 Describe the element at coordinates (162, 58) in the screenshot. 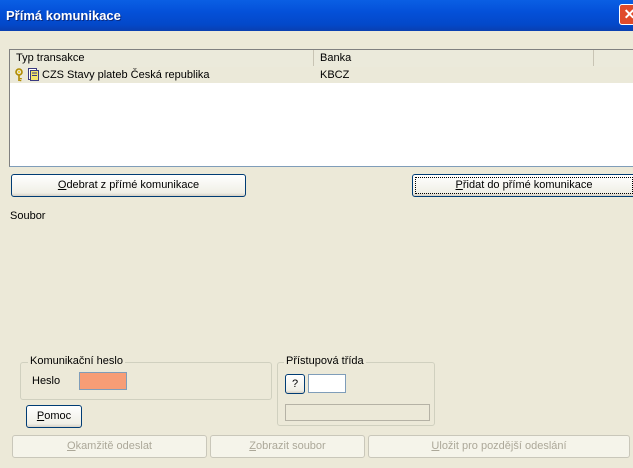

I see `column-header-transaction-type: Typ transakce` at that location.